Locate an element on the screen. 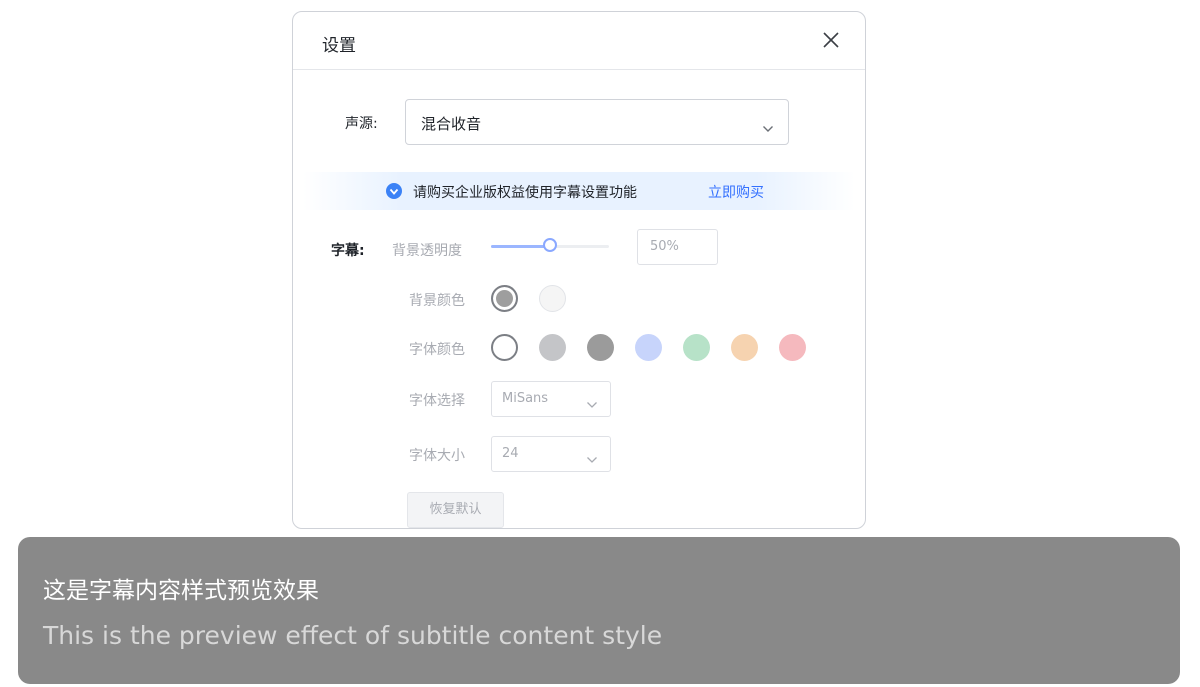  bg-opacity-slider-fill is located at coordinates (520, 246).